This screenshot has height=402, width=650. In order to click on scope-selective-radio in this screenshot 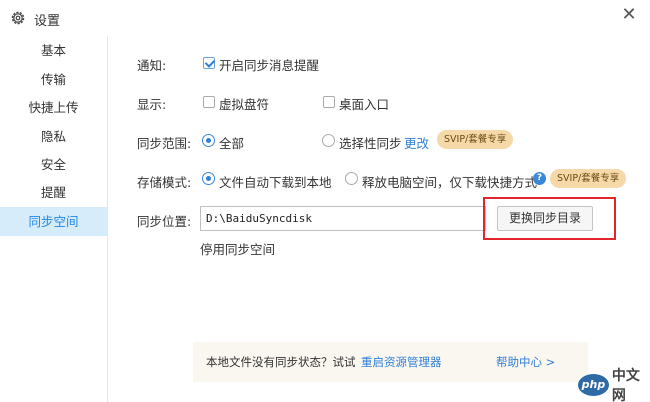, I will do `click(328, 140)`.